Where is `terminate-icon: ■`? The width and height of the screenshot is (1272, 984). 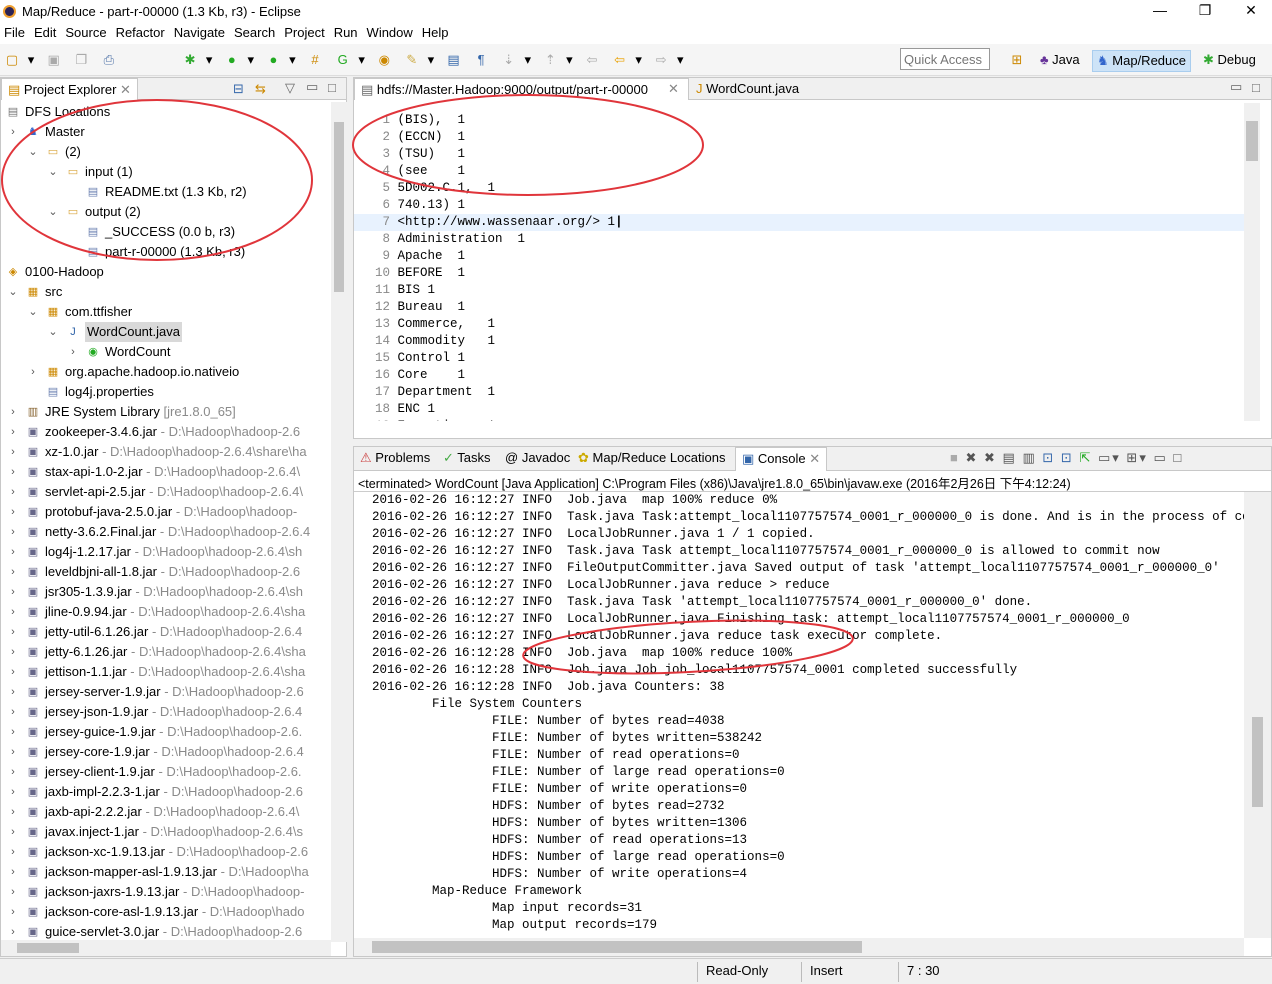
terminate-icon: ■ is located at coordinates (955, 457).